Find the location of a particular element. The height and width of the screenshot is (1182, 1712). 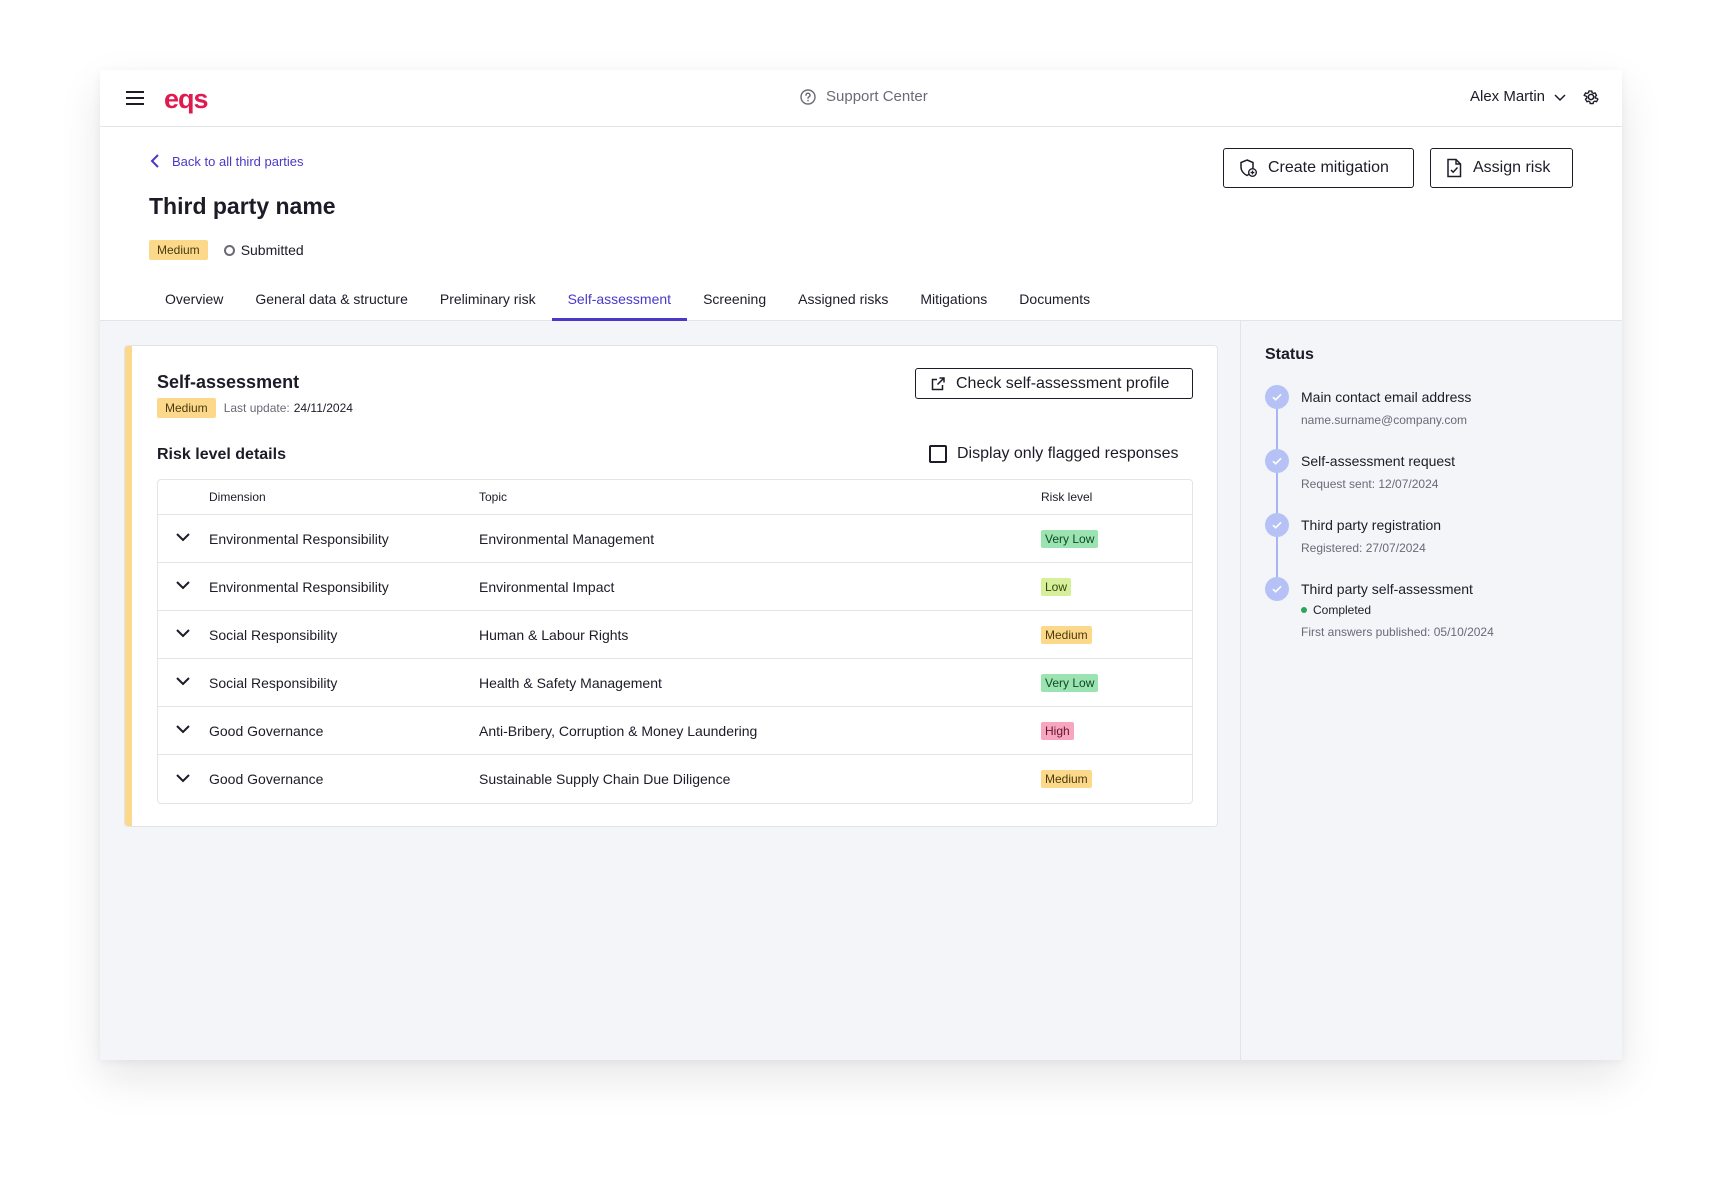

card-meta: Medium Last update: 24/11/2024 is located at coordinates (255, 408).